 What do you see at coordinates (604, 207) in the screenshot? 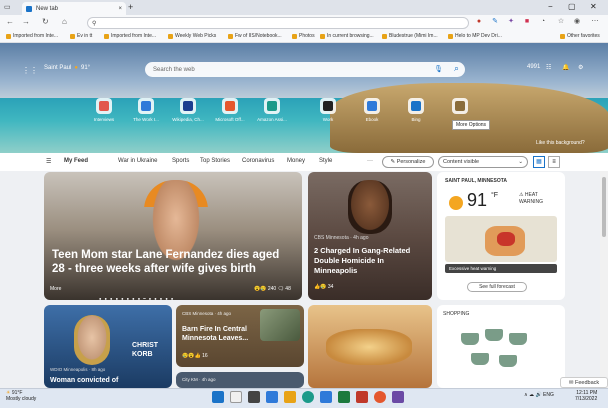
I see `scrollbar-thumb` at bounding box center [604, 207].